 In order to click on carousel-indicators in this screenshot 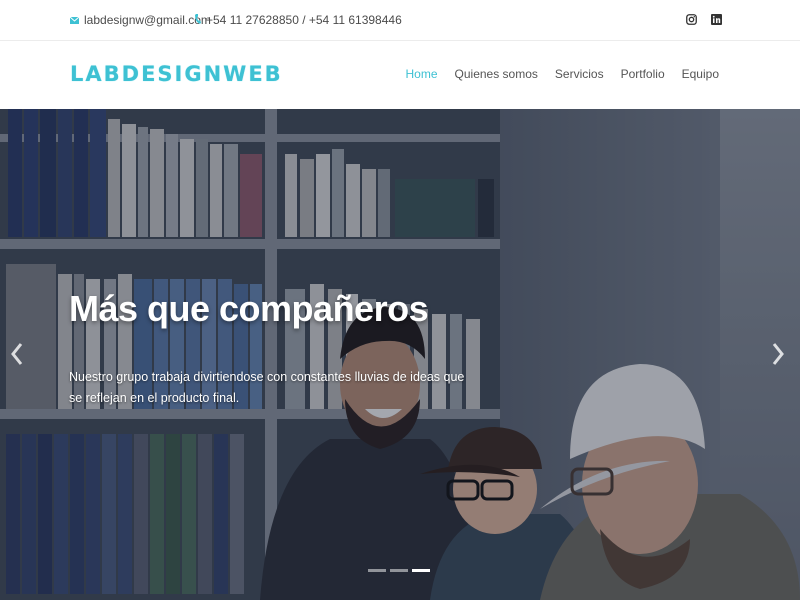, I will do `click(399, 570)`.